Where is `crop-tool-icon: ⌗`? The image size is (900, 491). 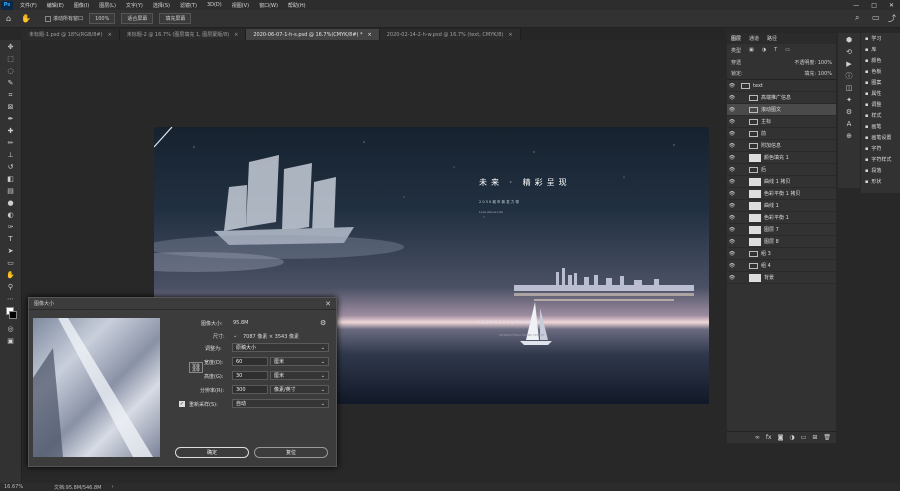
crop-tool-icon: ⌗ is located at coordinates (11, 95).